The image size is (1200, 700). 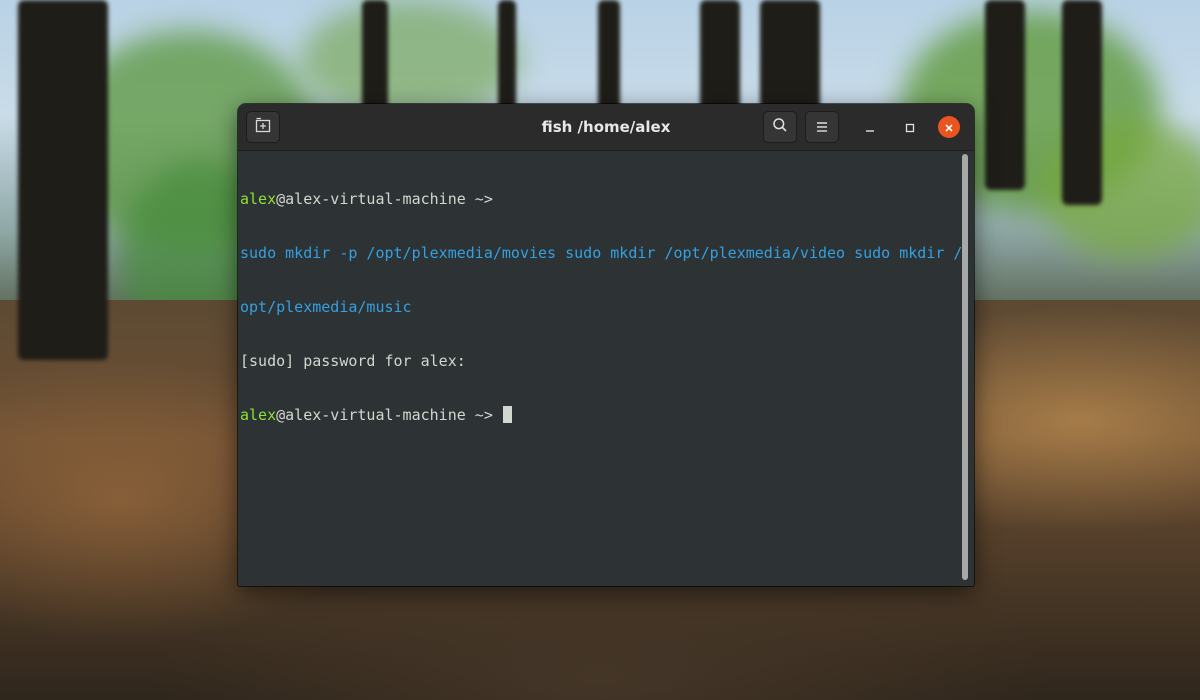 I want to click on close-button, so click(x=949, y=127).